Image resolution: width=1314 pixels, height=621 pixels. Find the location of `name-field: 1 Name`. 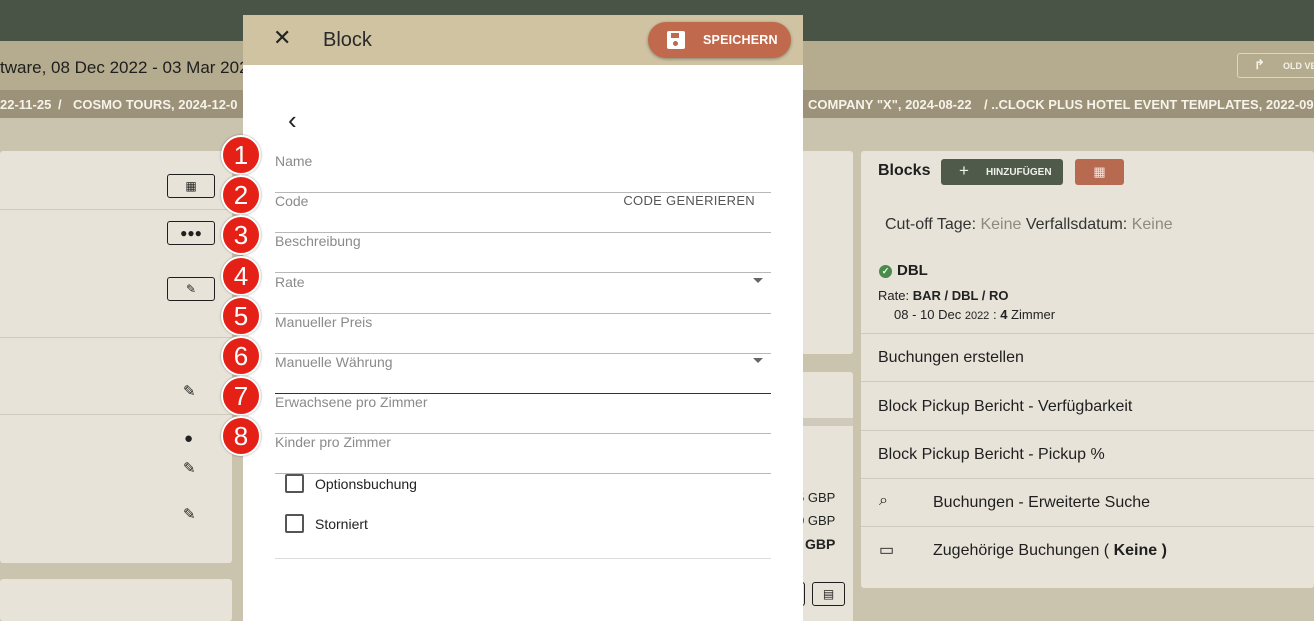

name-field: 1 Name is located at coordinates (496, 164).